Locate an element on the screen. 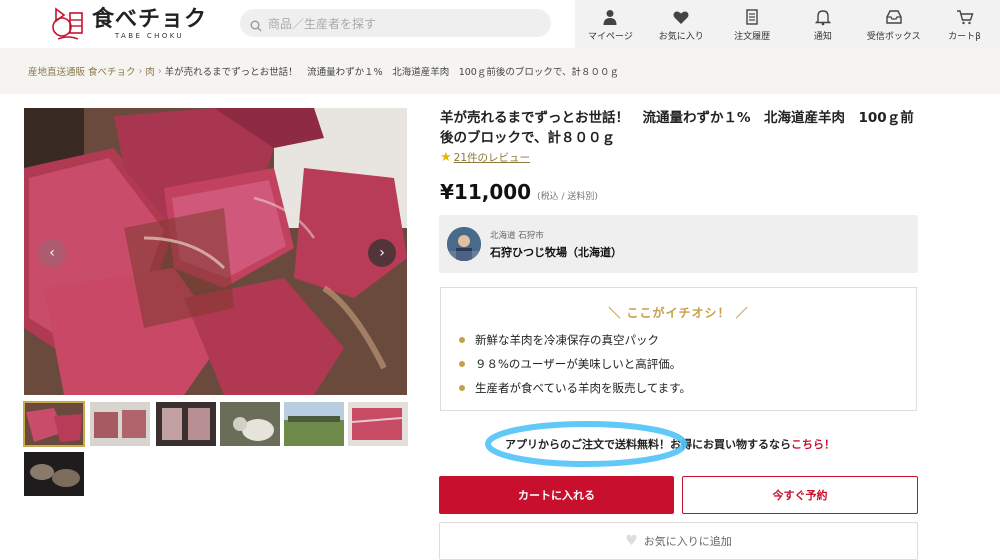 The width and height of the screenshot is (1000, 560). review-link: 21件のレビュー is located at coordinates (492, 157).